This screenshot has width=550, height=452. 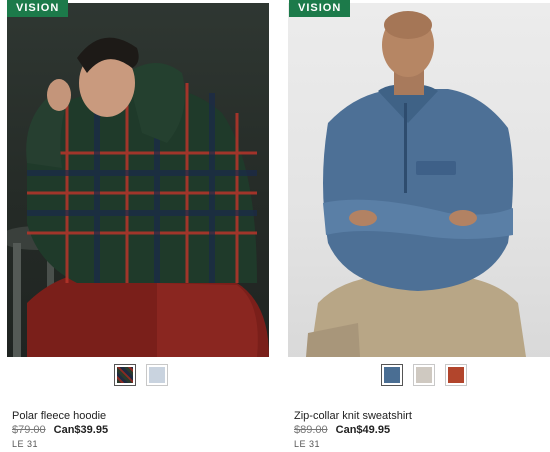 I want to click on sale-price: Can$49.95, so click(x=363, y=430).